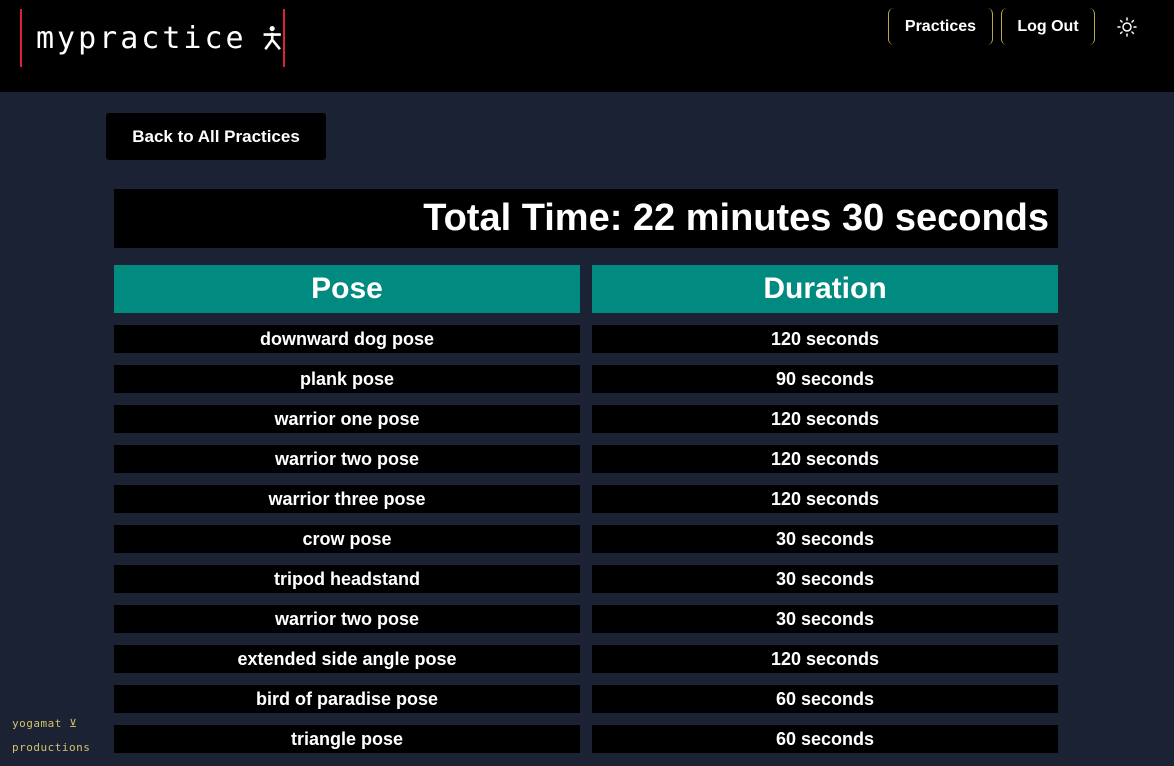 This screenshot has width=1174, height=766. What do you see at coordinates (347, 739) in the screenshot?
I see `pose-cell: triangle pose` at bounding box center [347, 739].